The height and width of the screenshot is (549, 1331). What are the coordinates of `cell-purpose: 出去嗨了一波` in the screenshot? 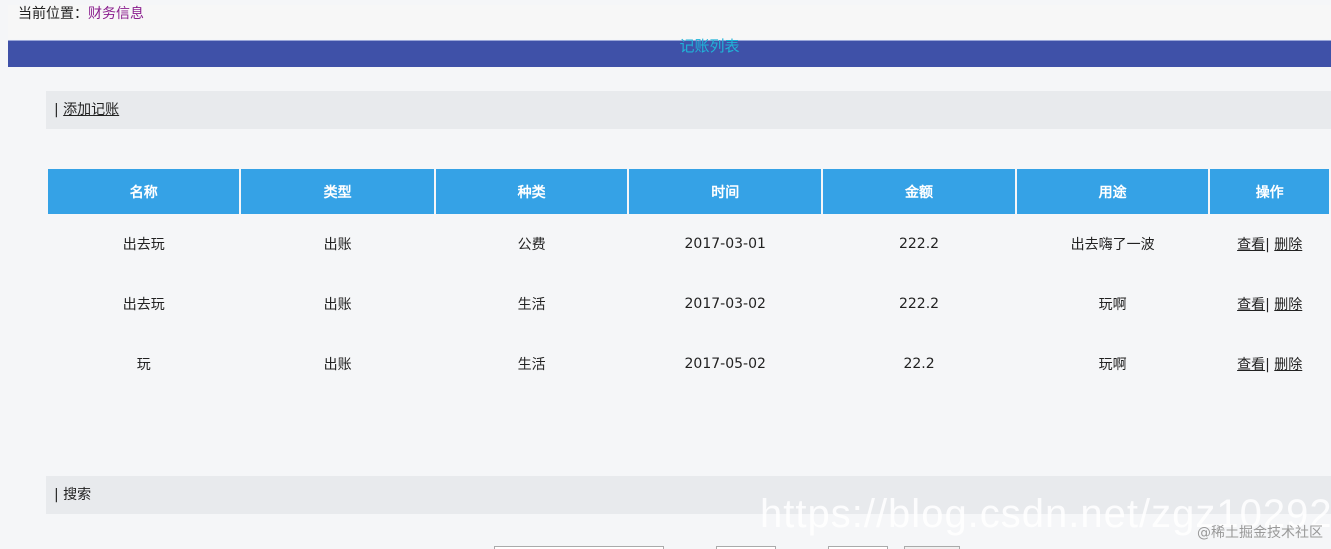 It's located at (1112, 245).